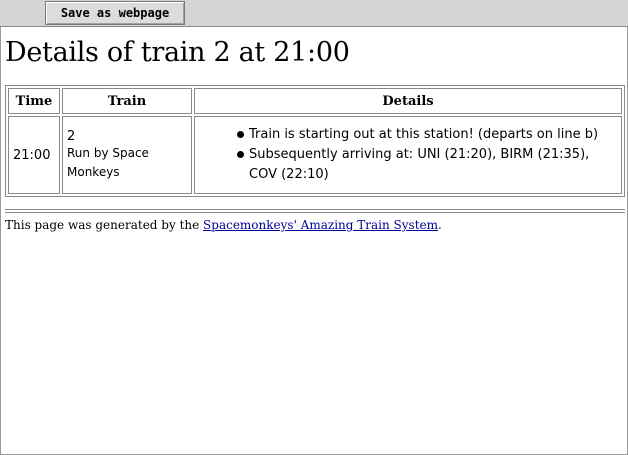  Describe the element at coordinates (34, 101) in the screenshot. I see `header-time: Time` at that location.